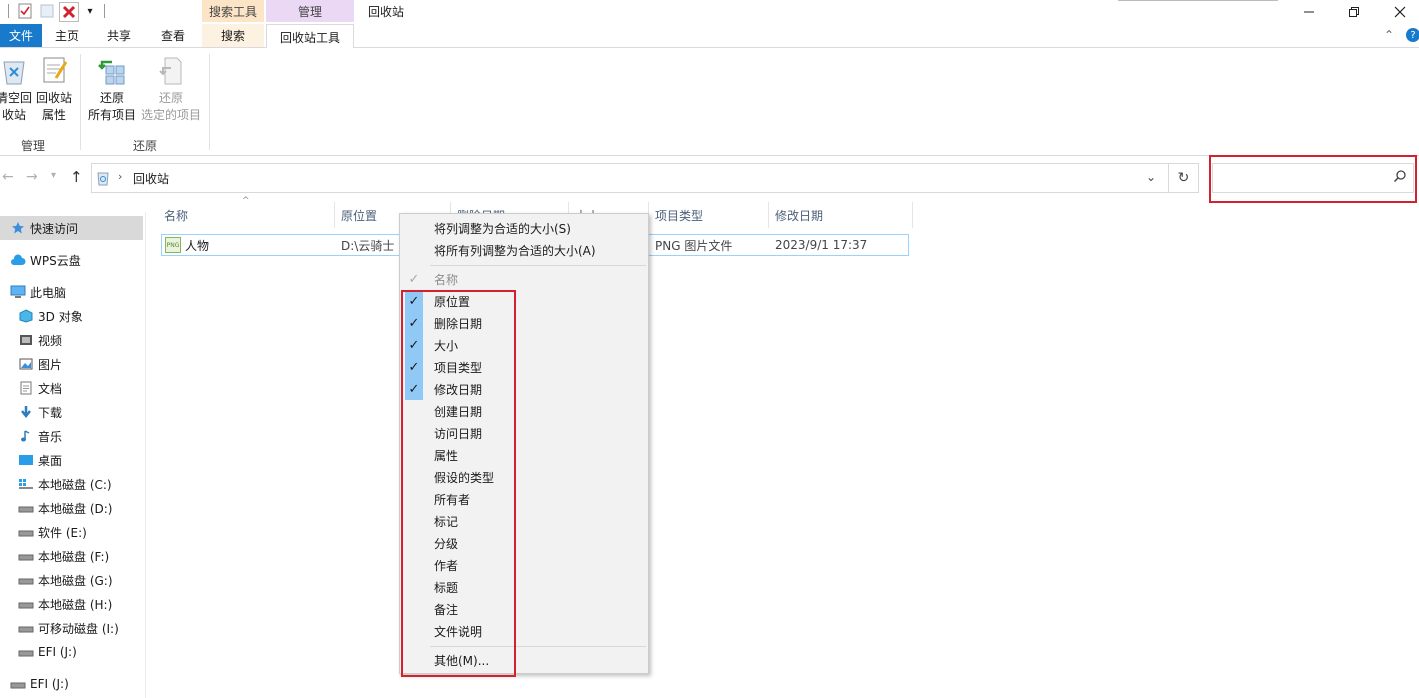  Describe the element at coordinates (538, 265) in the screenshot. I see `menu-separator` at that location.